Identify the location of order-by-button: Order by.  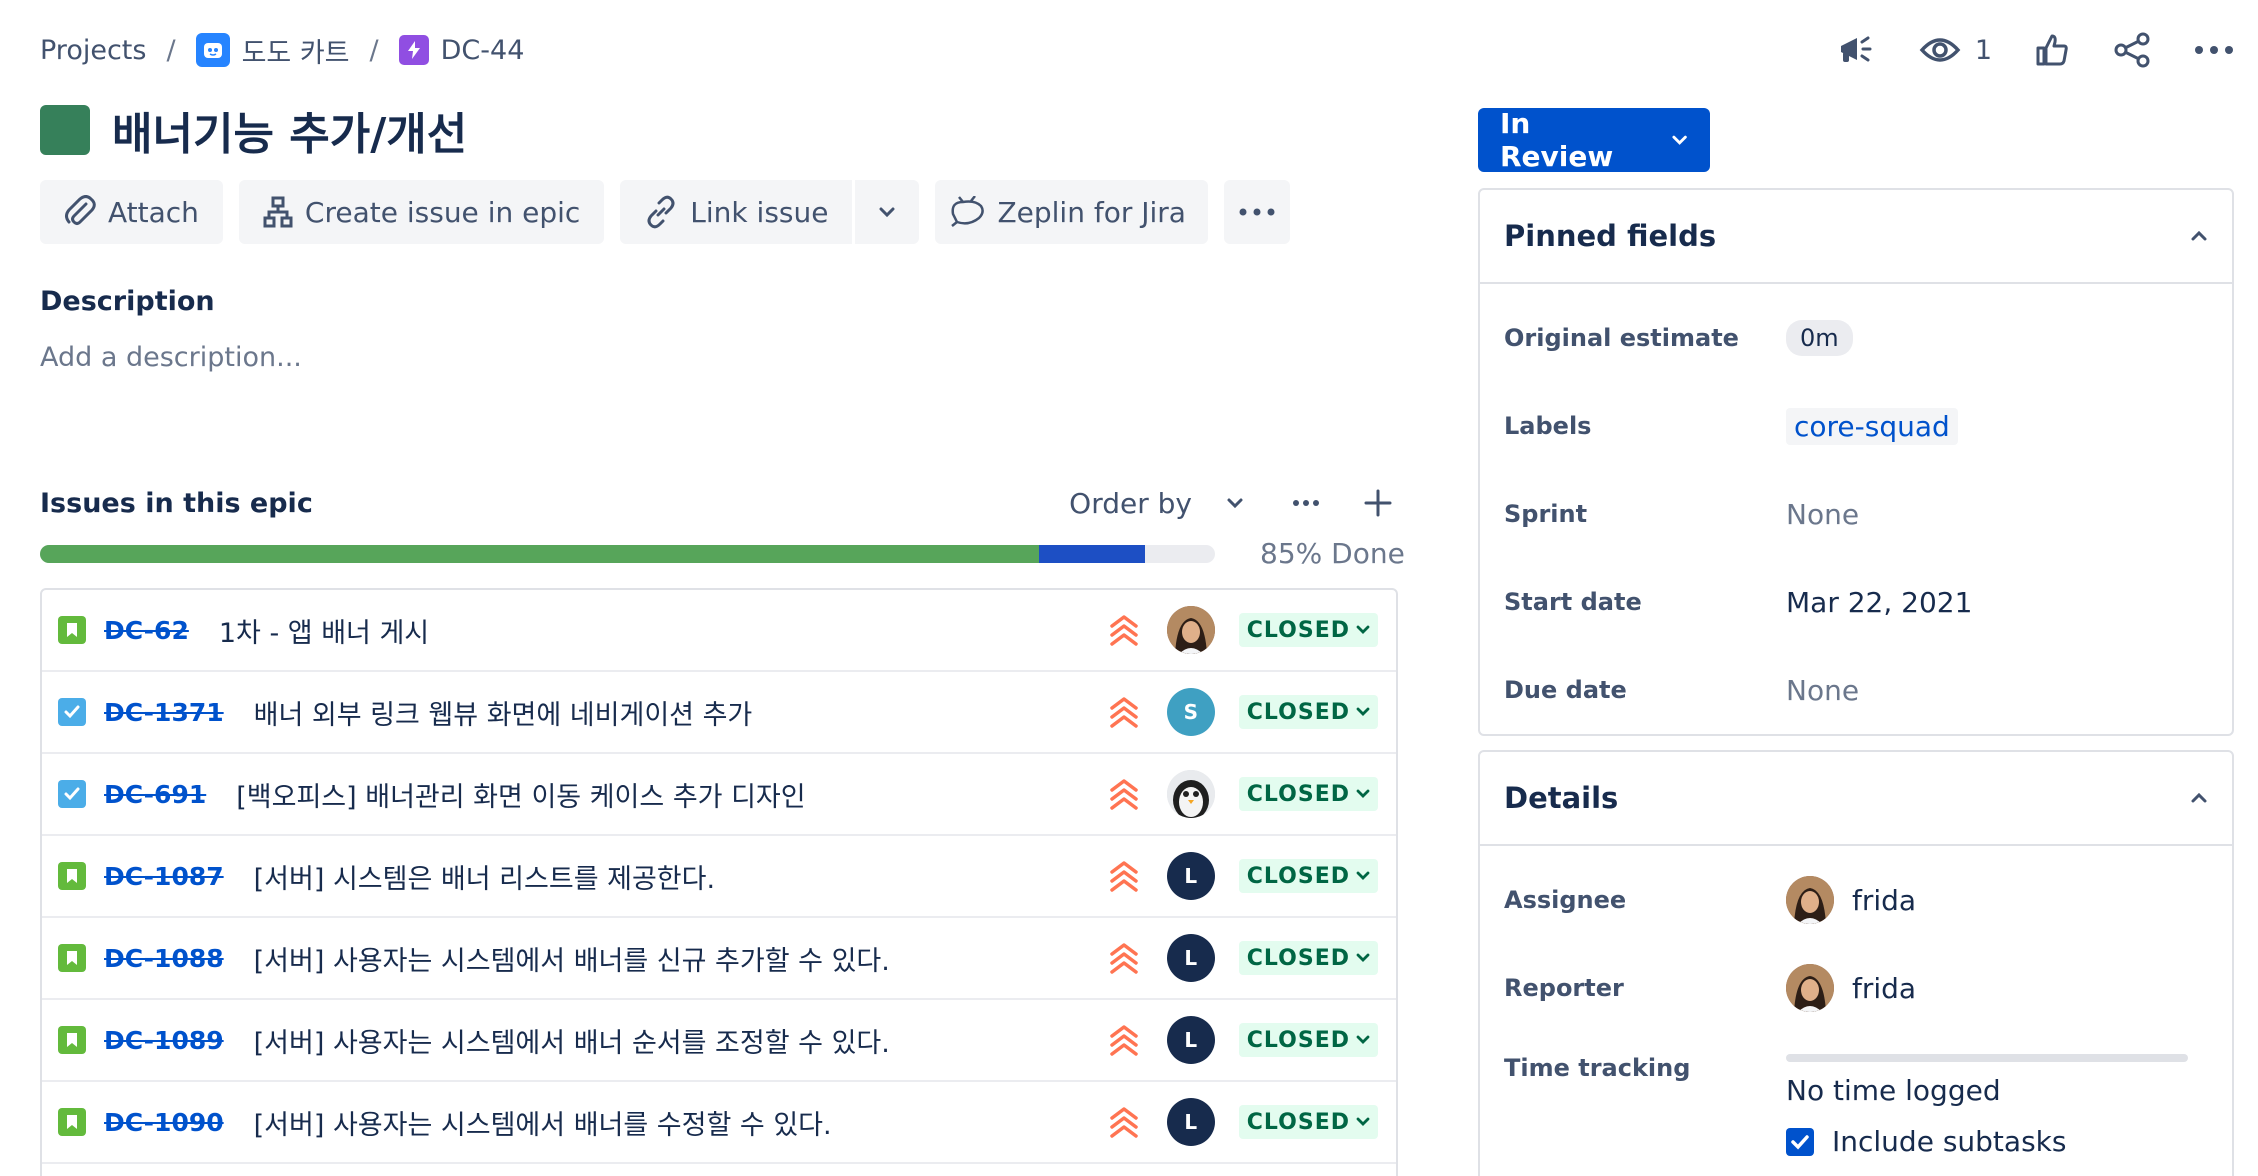
(1156, 503).